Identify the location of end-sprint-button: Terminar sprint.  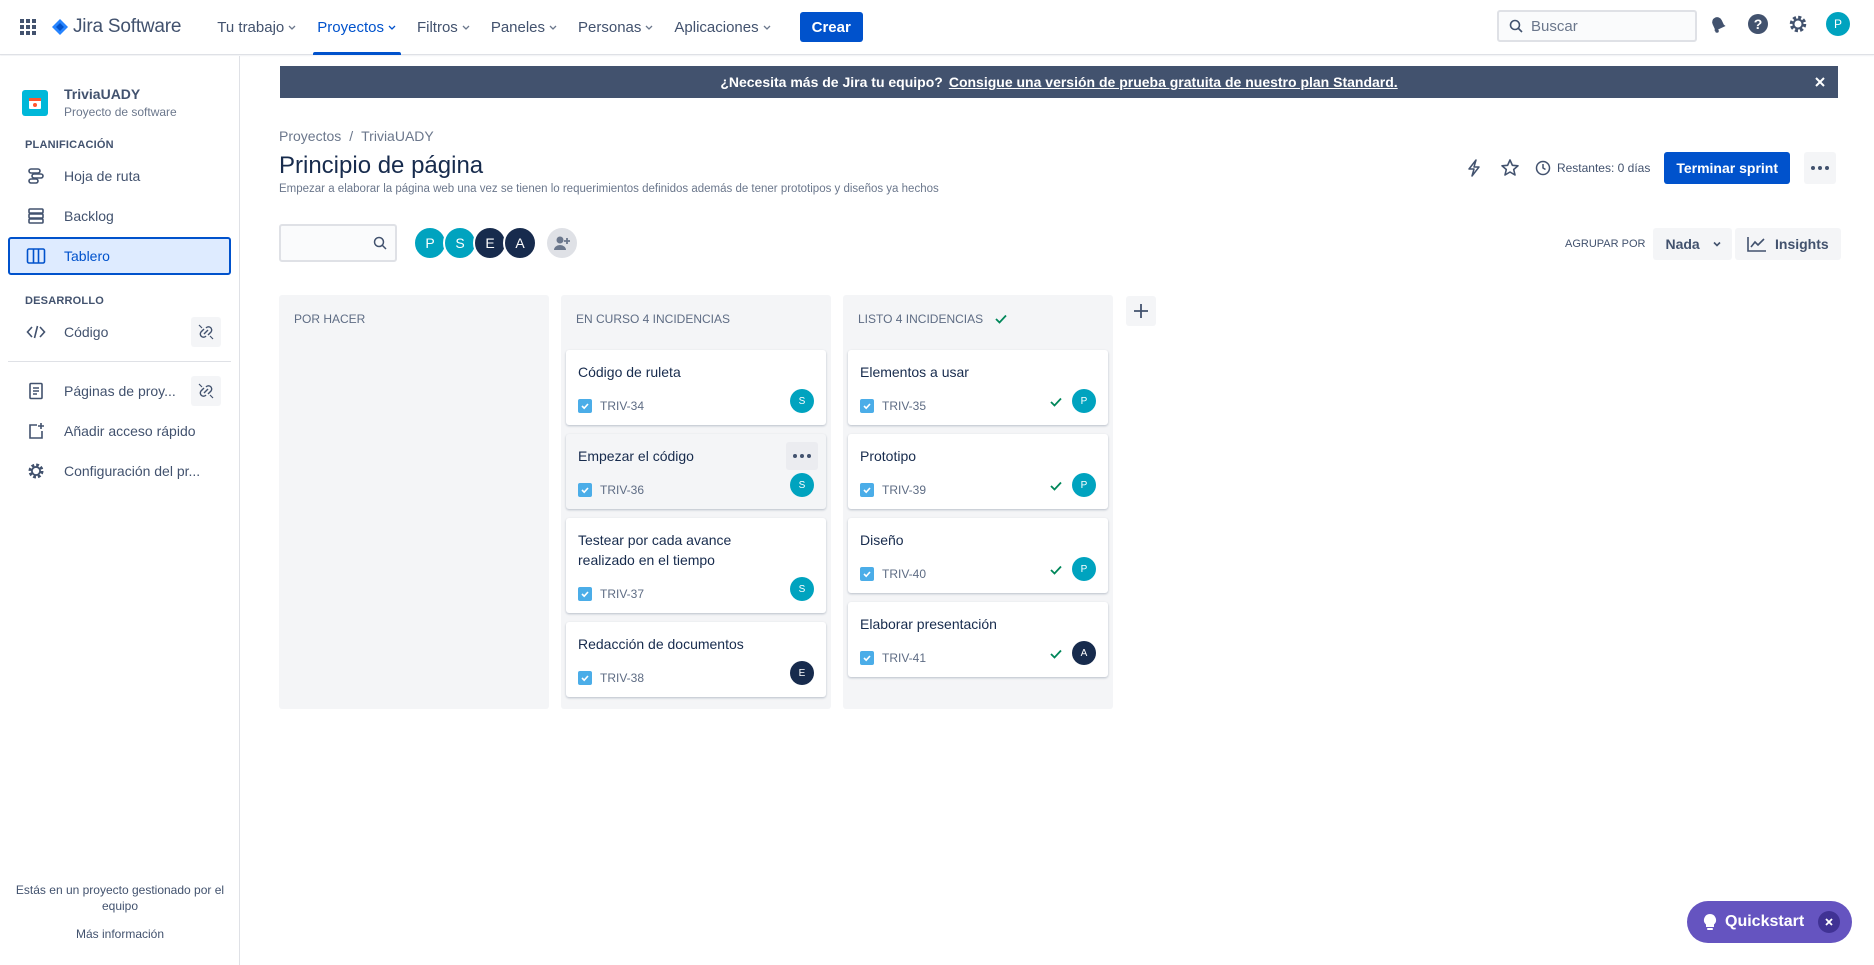
(1727, 168).